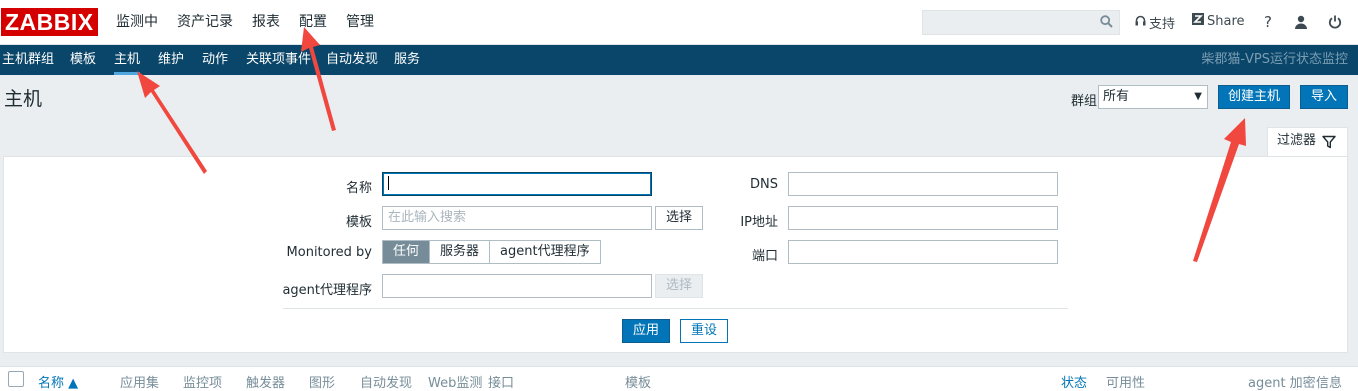  Describe the element at coordinates (386, 383) in the screenshot. I see `column-discovery: 自动发现` at that location.